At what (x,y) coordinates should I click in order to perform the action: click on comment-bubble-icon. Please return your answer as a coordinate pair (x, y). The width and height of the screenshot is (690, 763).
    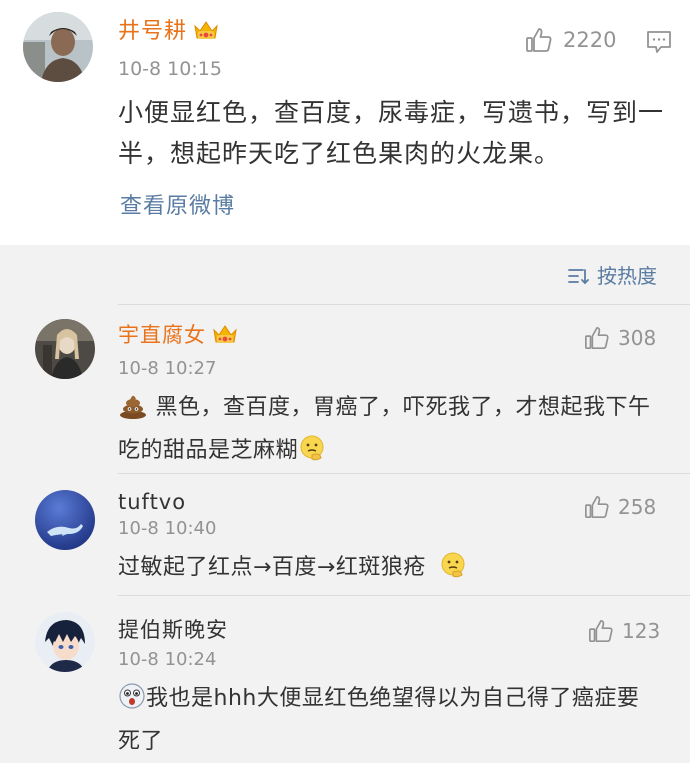
    Looking at the image, I should click on (659, 44).